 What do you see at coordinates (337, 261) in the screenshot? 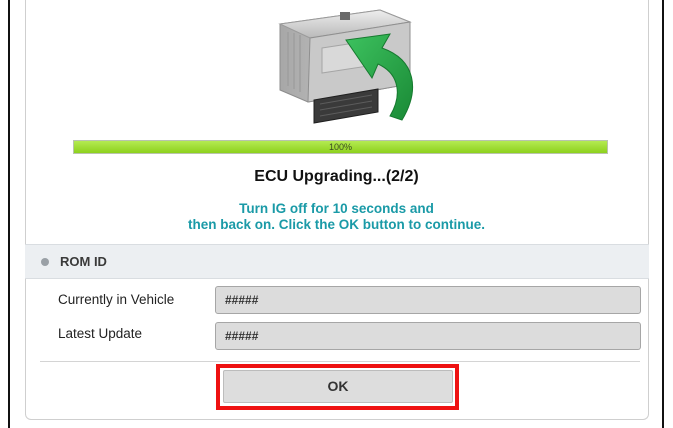
I see `rom-id-section-header: ROM ID` at bounding box center [337, 261].